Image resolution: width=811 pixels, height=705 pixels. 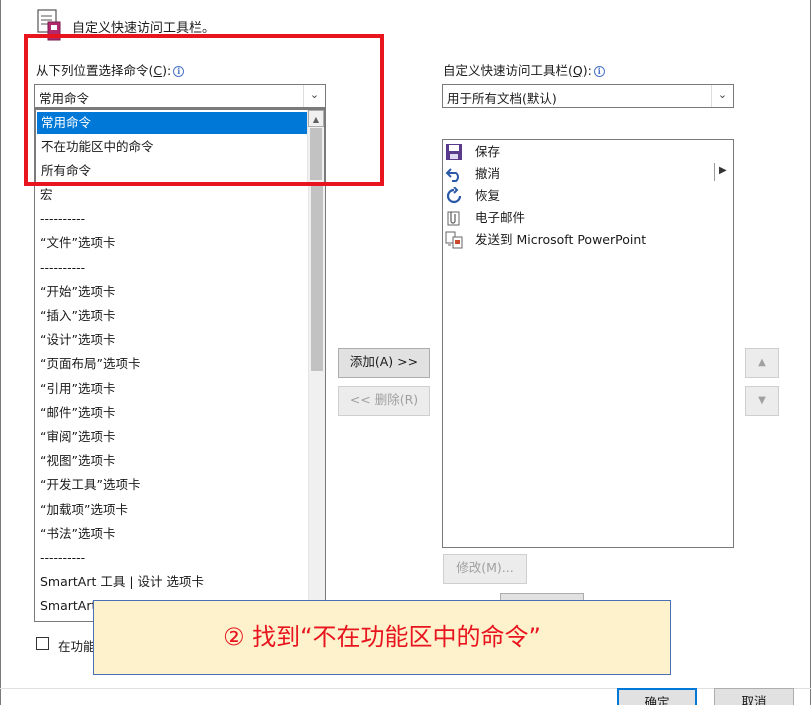 What do you see at coordinates (657, 696) in the screenshot?
I see `ok-button: 确定` at bounding box center [657, 696].